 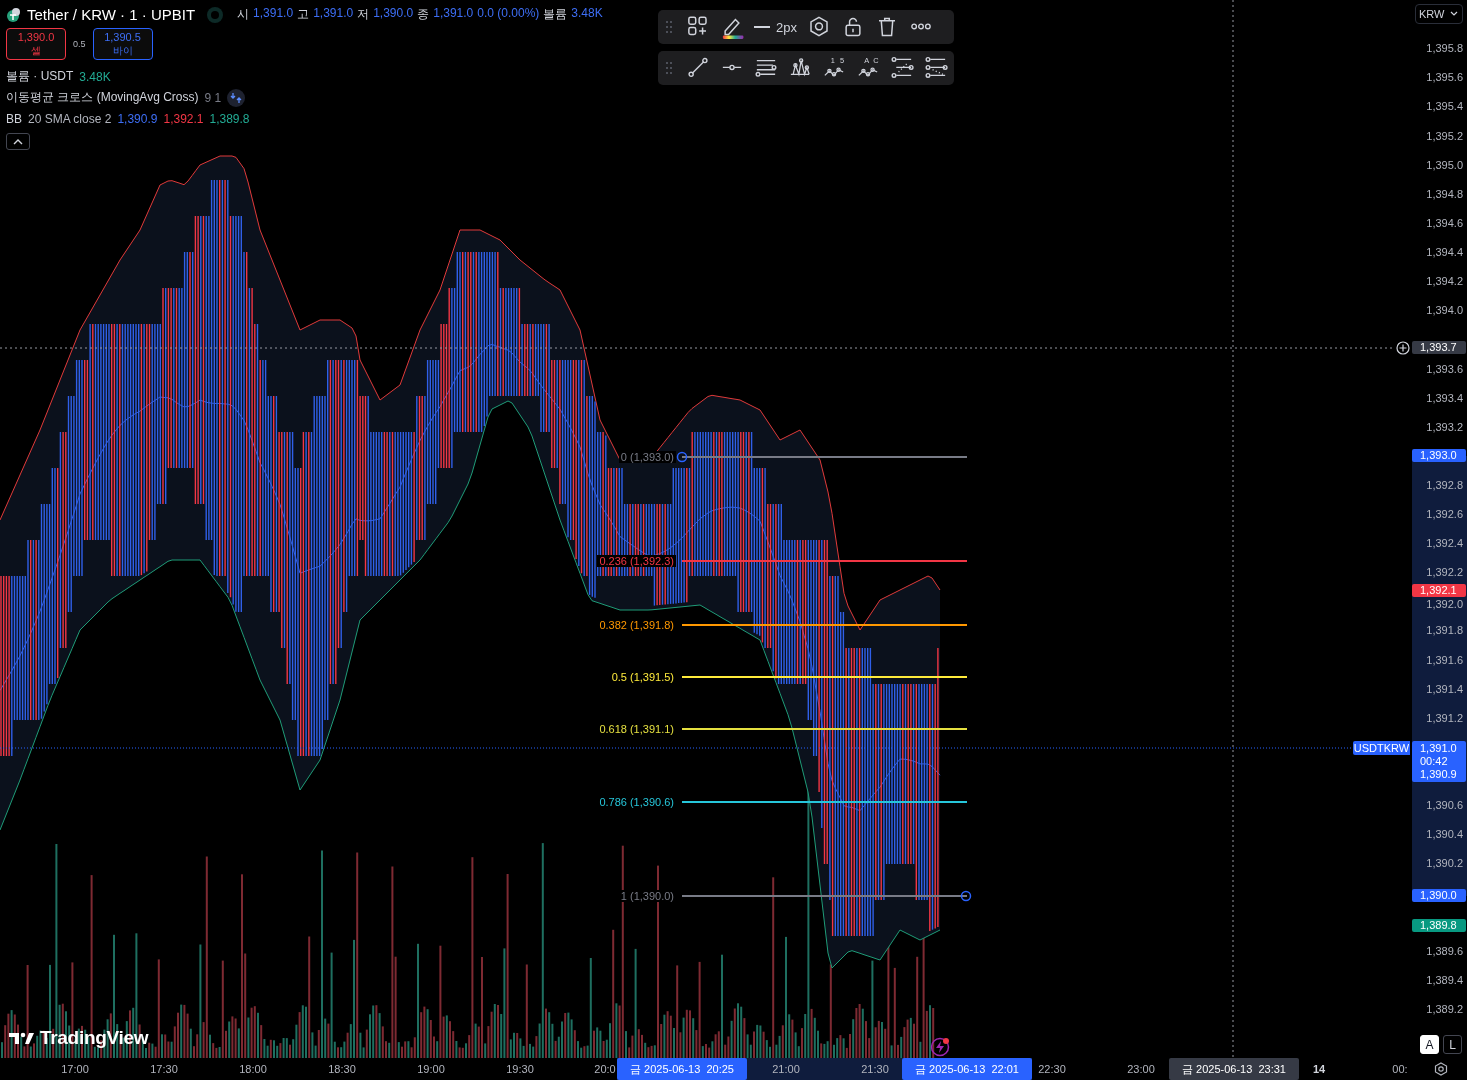 I want to click on price-tick-label: 1,392.2, so click(x=1444, y=572).